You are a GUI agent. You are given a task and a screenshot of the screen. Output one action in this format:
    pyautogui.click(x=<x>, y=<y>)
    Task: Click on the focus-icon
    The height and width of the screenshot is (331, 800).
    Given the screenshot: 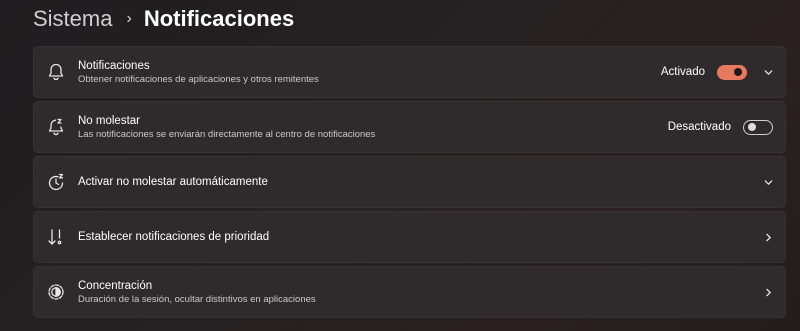 What is the action you would take?
    pyautogui.click(x=56, y=292)
    